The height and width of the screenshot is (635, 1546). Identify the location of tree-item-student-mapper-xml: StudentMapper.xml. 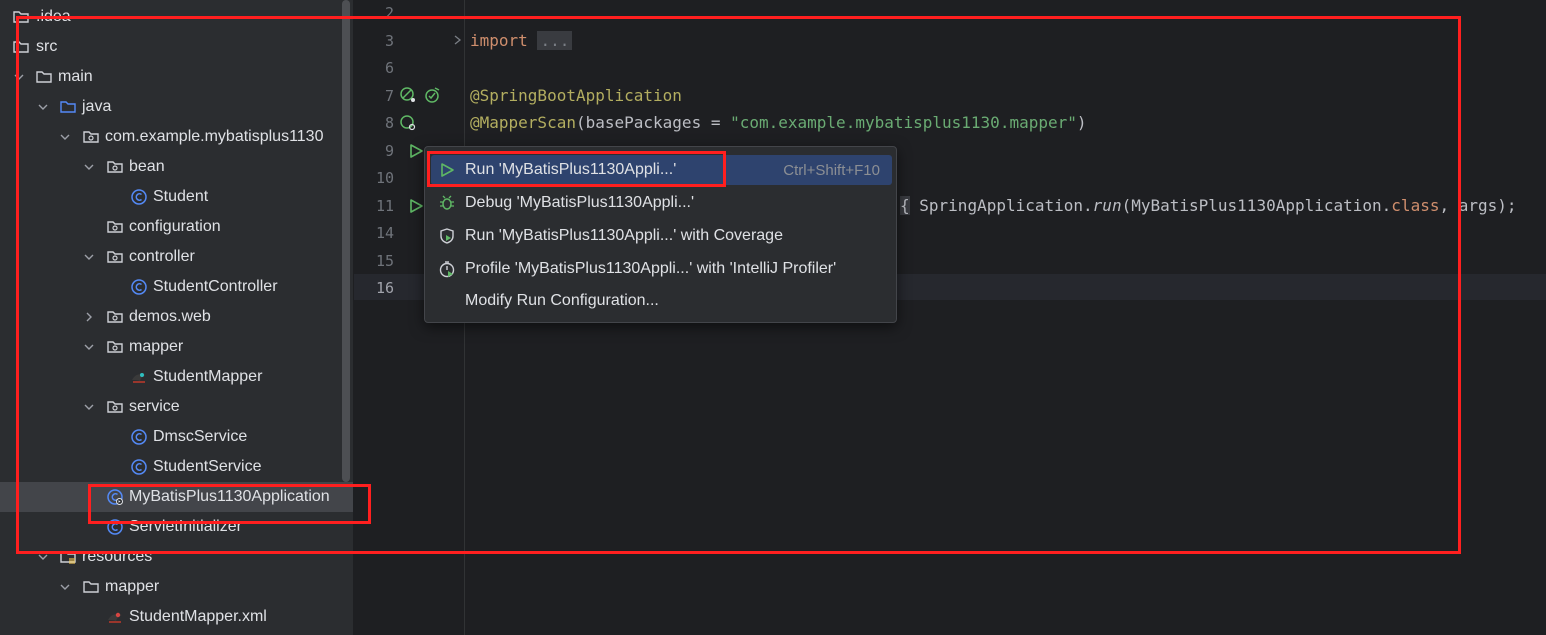
(171, 617).